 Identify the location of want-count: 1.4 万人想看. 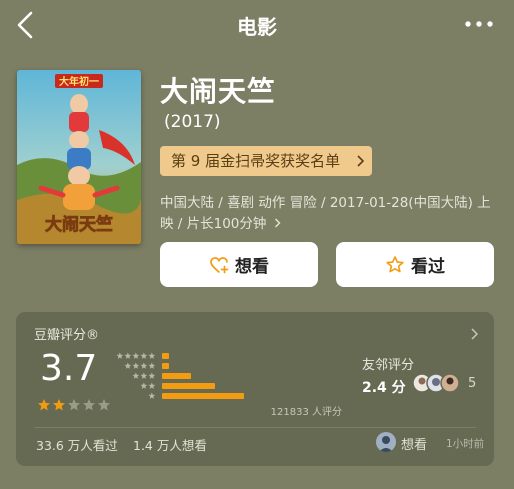
(170, 444).